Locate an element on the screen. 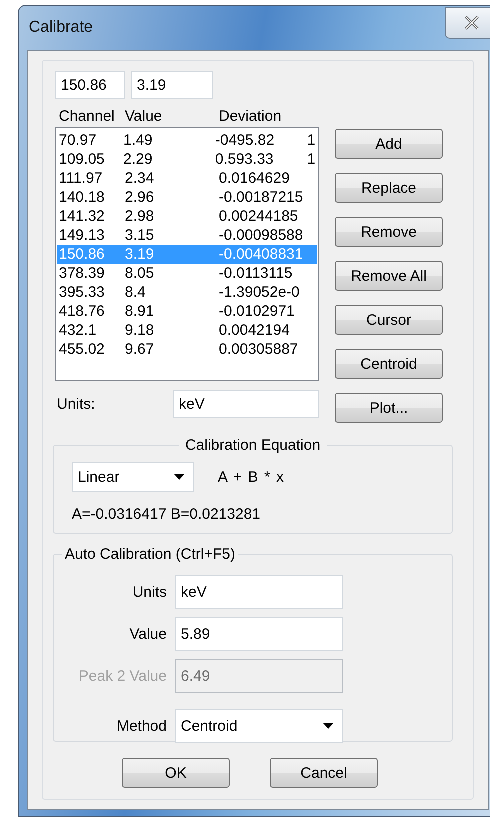  value-field: 3.19 is located at coordinates (172, 85).